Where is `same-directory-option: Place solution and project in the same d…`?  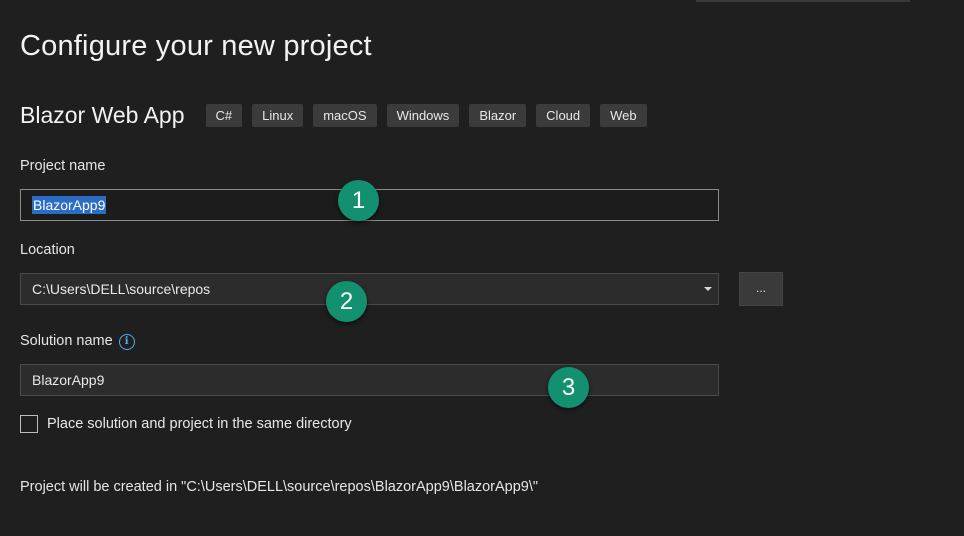 same-directory-option: Place solution and project in the same d… is located at coordinates (186, 424).